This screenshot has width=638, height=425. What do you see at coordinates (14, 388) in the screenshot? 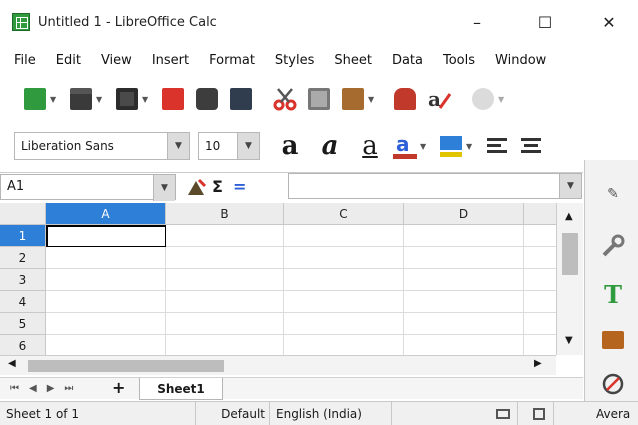
I see `first-sheet-icon: ⏮` at bounding box center [14, 388].